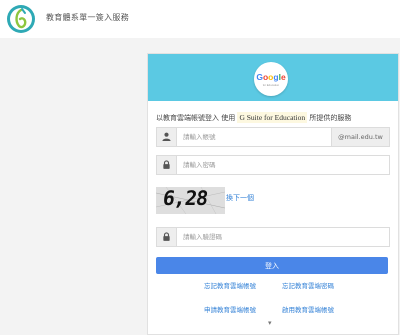 The image size is (400, 335). What do you see at coordinates (258, 237) in the screenshot?
I see `captcha-input` at bounding box center [258, 237].